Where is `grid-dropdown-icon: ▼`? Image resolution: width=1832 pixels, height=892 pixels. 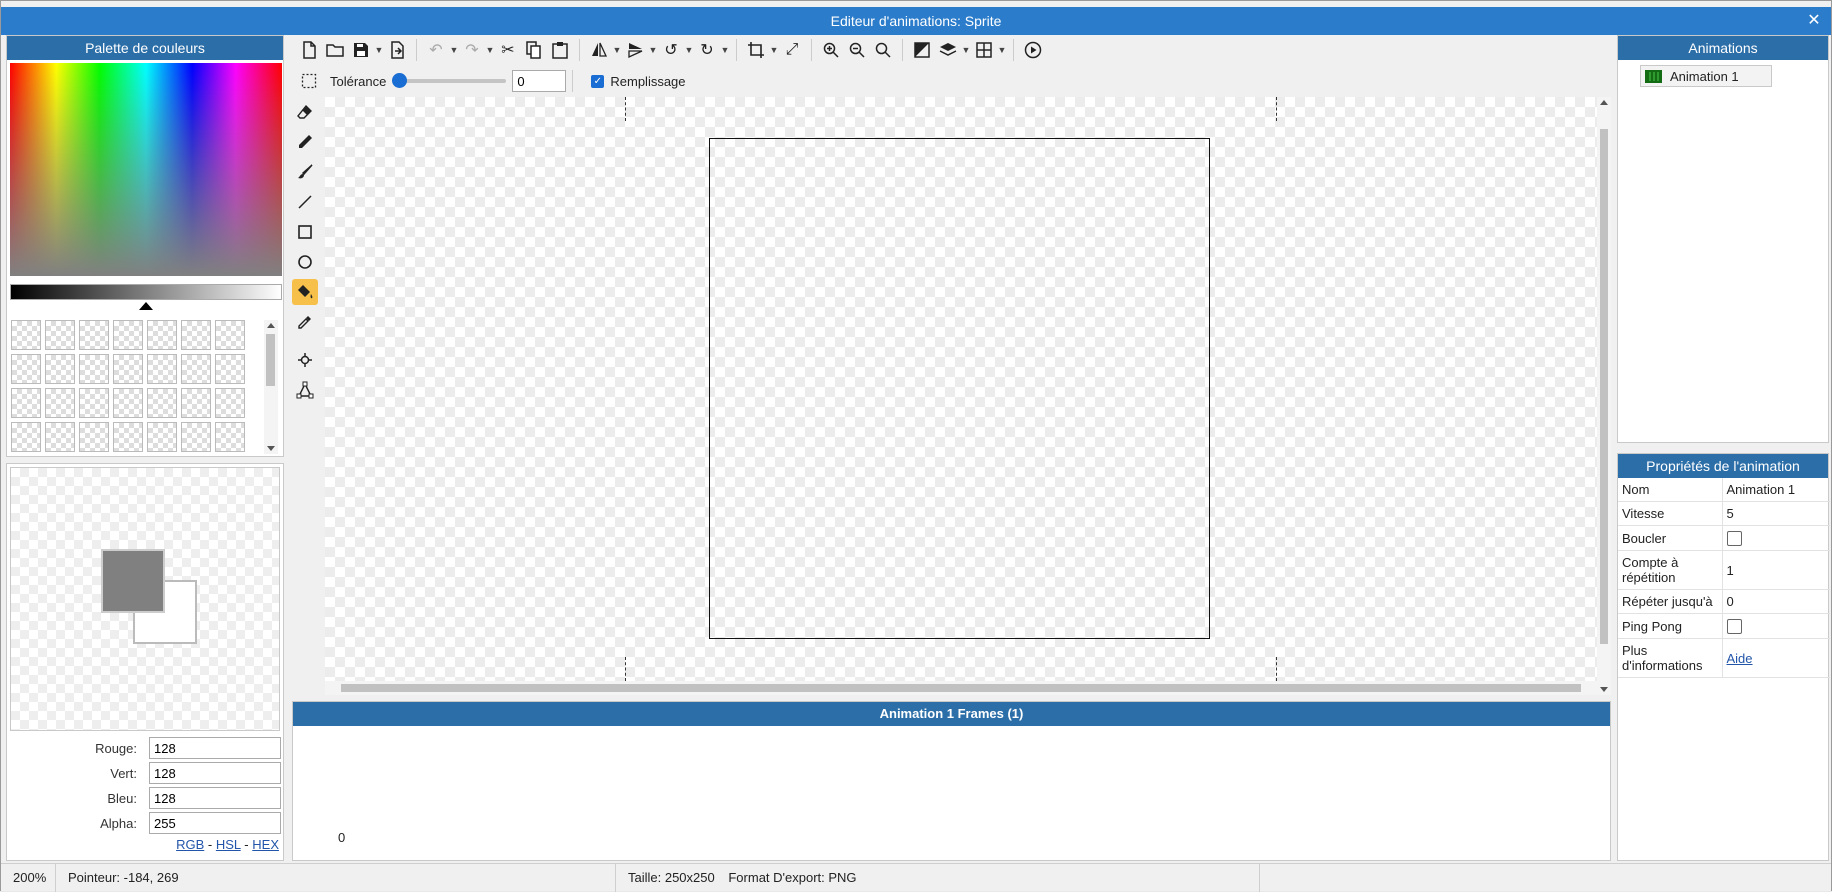 grid-dropdown-icon: ▼ is located at coordinates (1002, 50).